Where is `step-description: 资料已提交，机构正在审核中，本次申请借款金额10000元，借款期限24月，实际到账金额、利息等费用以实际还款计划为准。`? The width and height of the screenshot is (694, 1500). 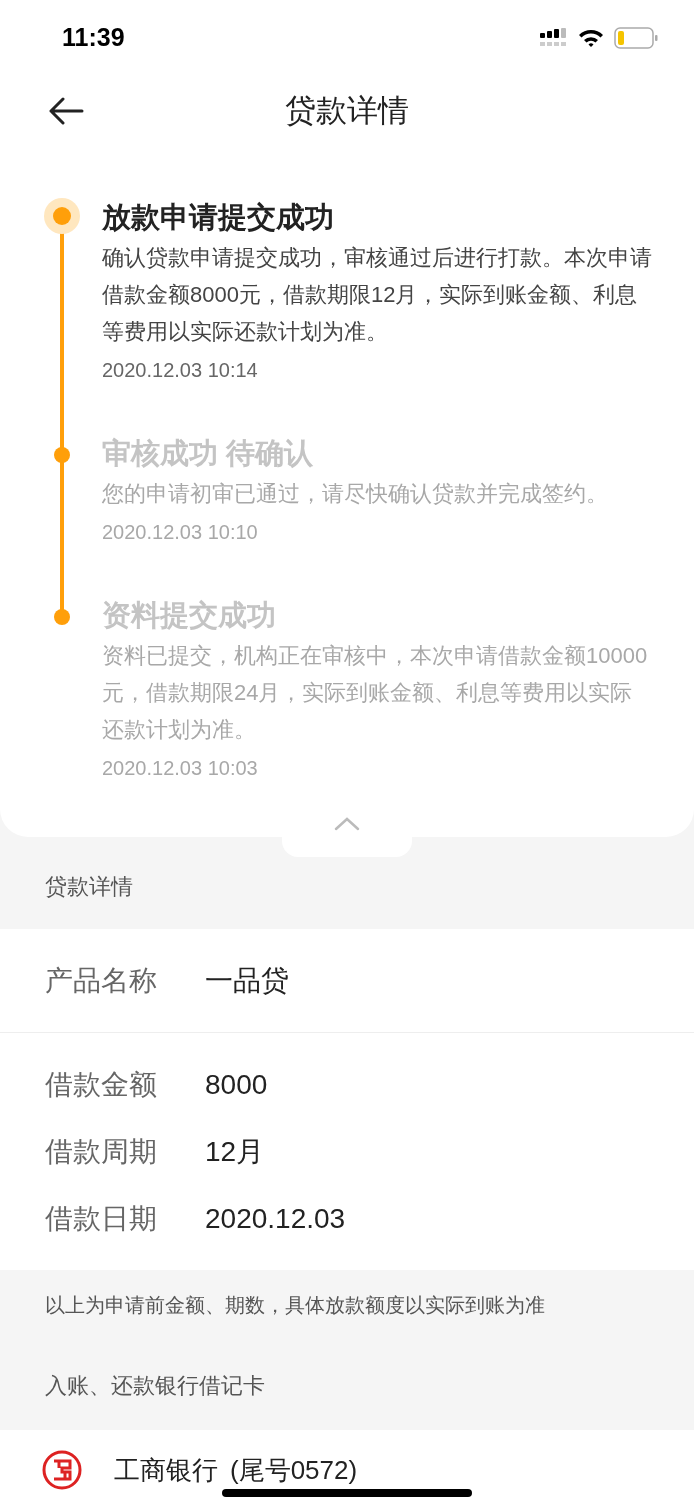 step-description: 资料已提交，机构正在审核中，本次申请借款金额10000元，借款期限24月，实际到账金额、利息等费用以实际还款计划为准。 is located at coordinates (375, 693).